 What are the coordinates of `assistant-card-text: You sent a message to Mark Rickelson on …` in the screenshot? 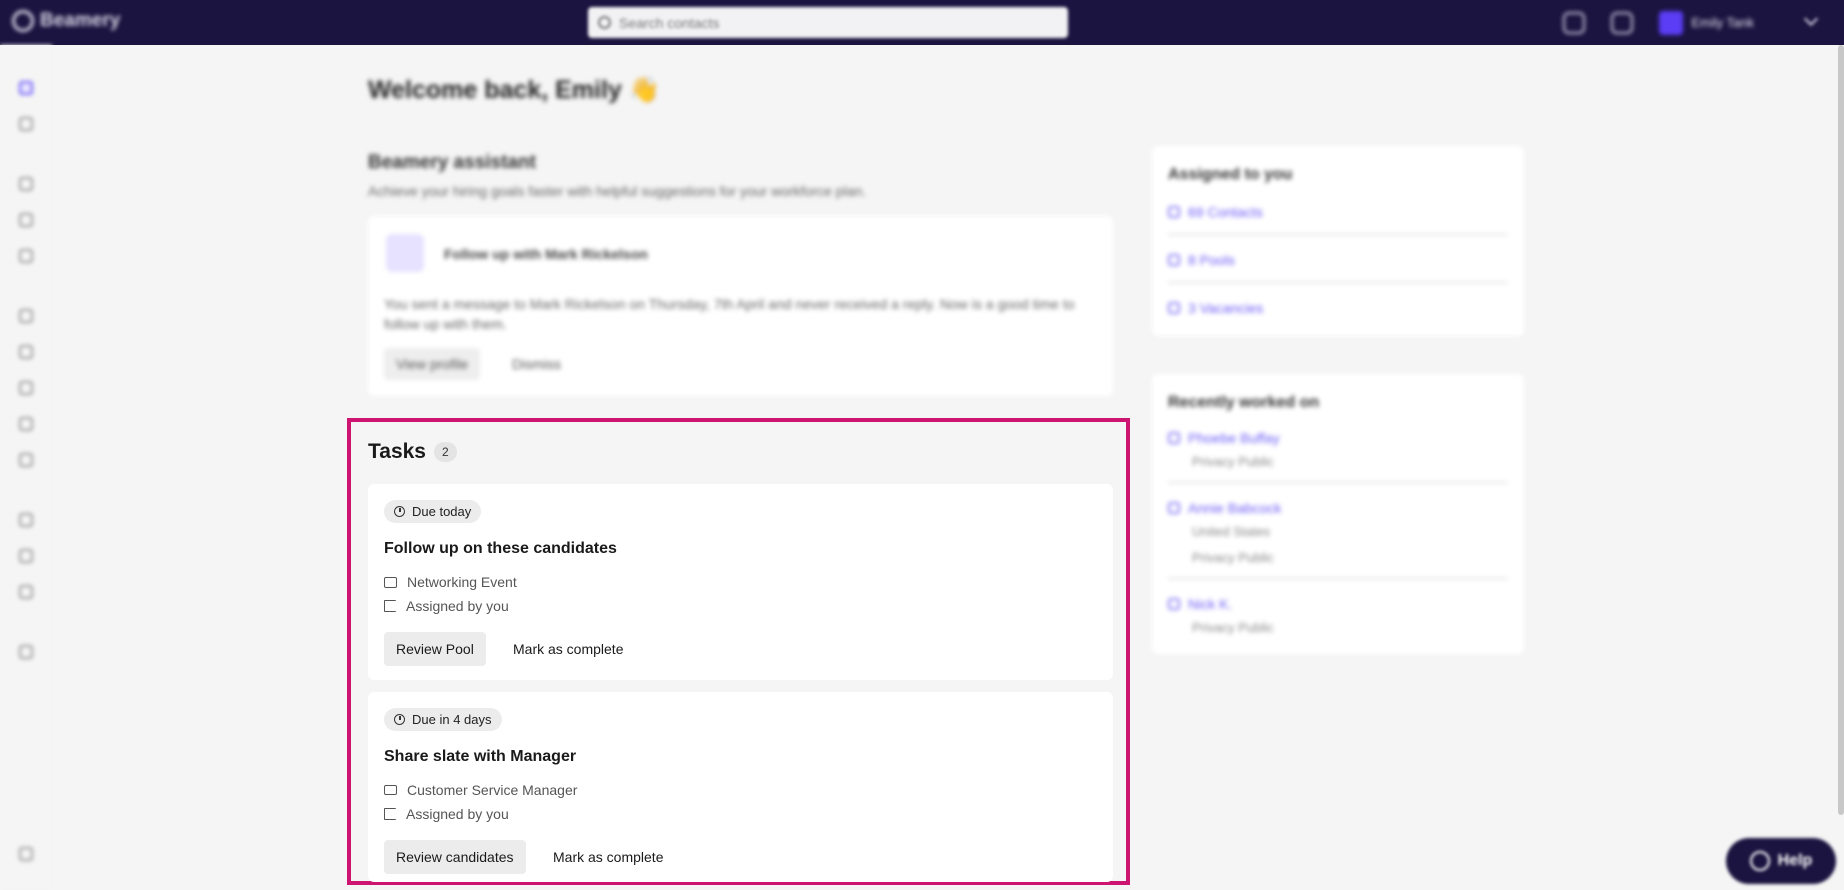 It's located at (729, 314).